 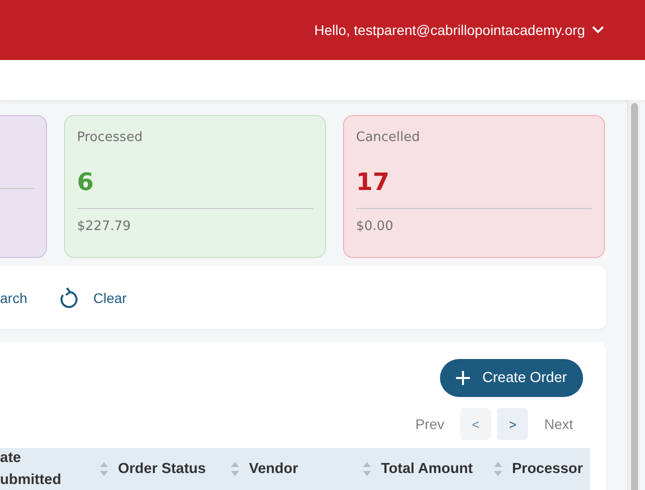 I want to click on column-header: Processor, so click(x=547, y=469).